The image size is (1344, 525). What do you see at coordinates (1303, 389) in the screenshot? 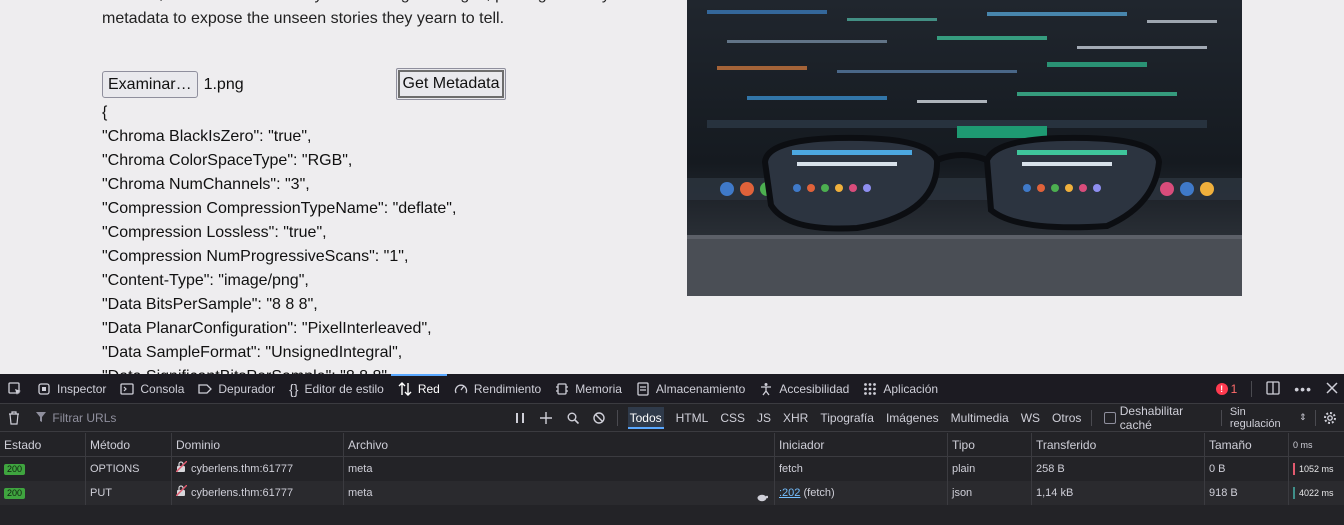
I see `more-options-icon: •••` at bounding box center [1303, 389].